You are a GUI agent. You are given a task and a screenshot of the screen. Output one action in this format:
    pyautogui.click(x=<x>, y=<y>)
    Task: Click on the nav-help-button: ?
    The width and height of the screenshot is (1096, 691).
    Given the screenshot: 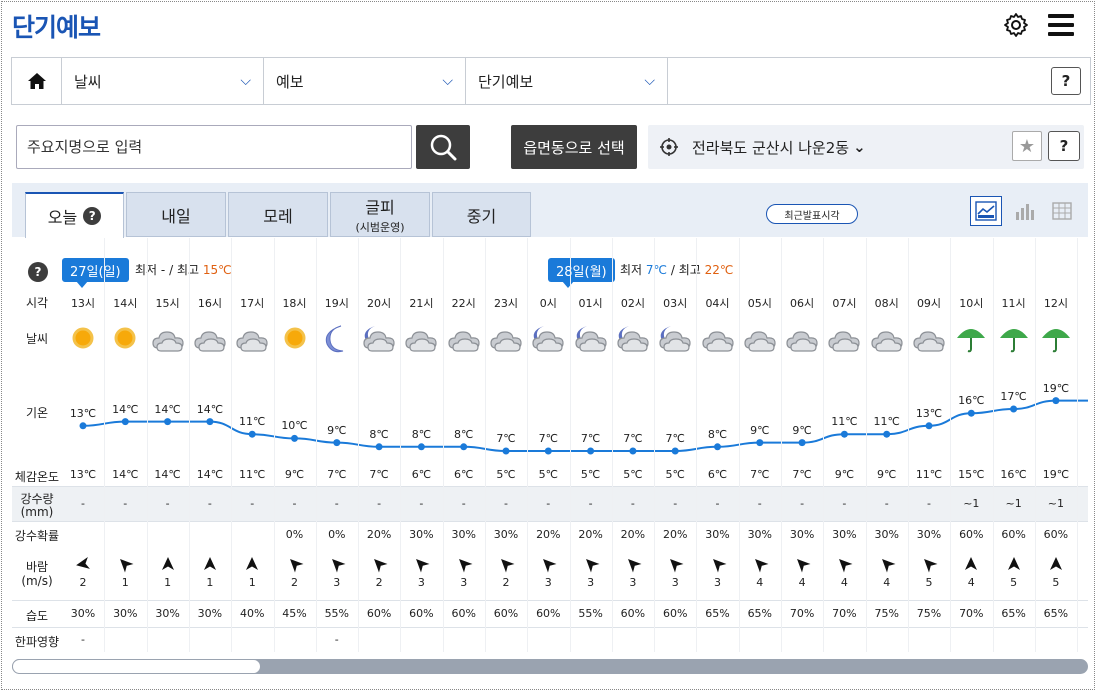 What is the action you would take?
    pyautogui.click(x=1066, y=81)
    